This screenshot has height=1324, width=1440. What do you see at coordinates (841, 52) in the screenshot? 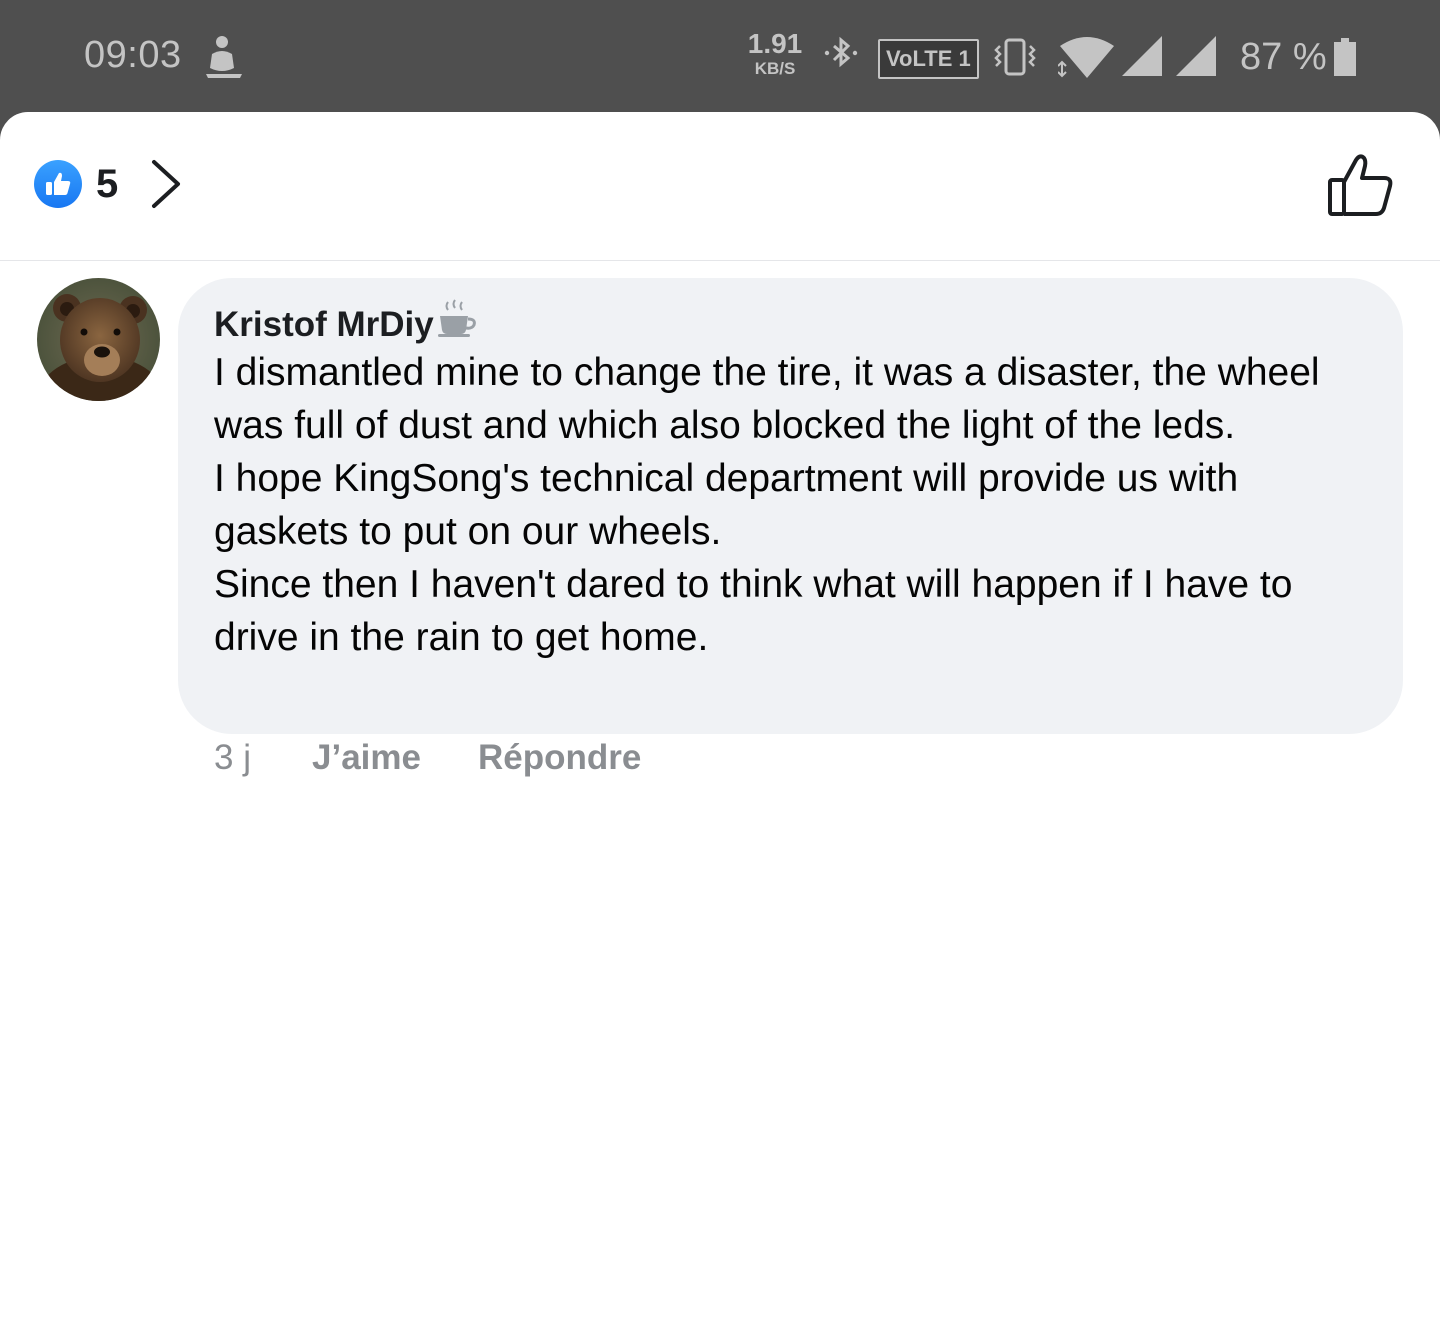
I see `bluetooth-icon` at bounding box center [841, 52].